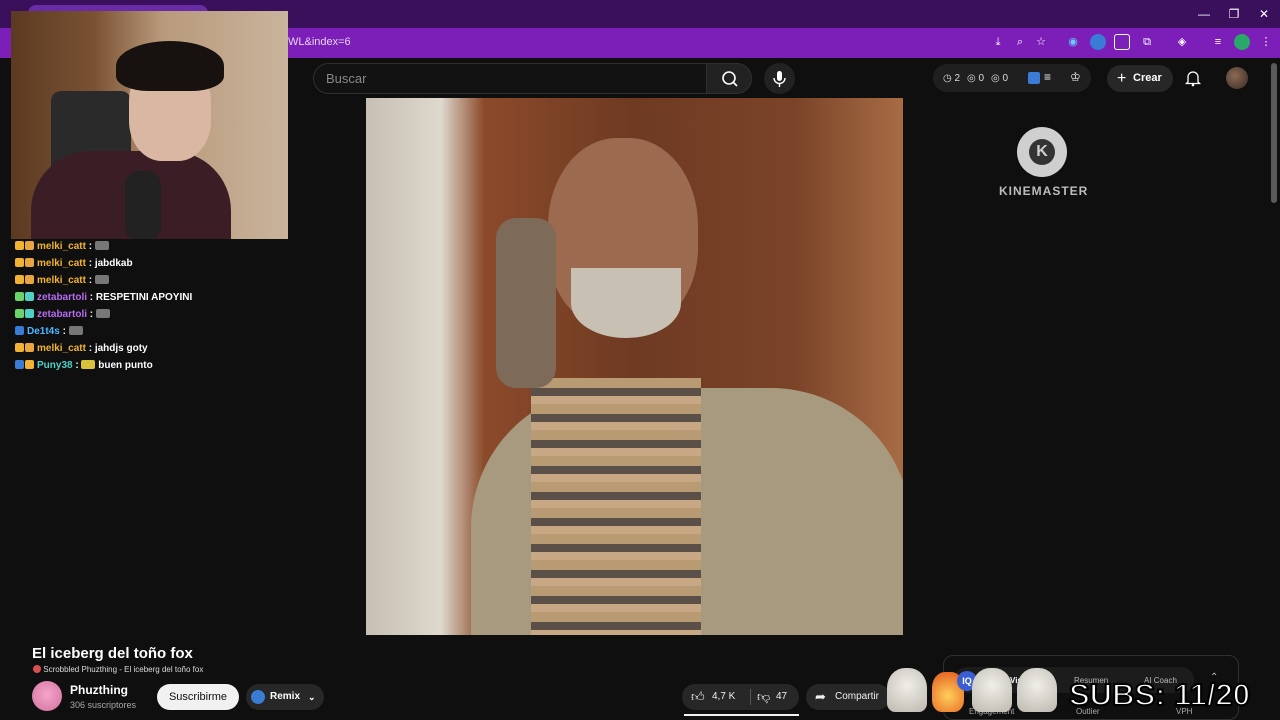 This screenshot has height=720, width=1280. Describe the element at coordinates (1122, 42) in the screenshot. I see `extension-box-icon` at that location.